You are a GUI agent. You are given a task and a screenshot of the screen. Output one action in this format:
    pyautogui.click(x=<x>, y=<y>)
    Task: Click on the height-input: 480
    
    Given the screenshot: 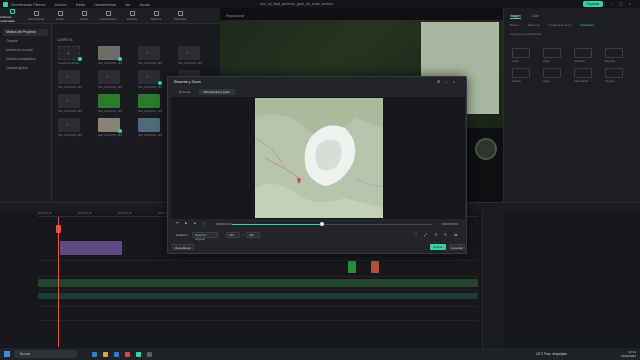 What is the action you would take?
    pyautogui.click(x=253, y=235)
    